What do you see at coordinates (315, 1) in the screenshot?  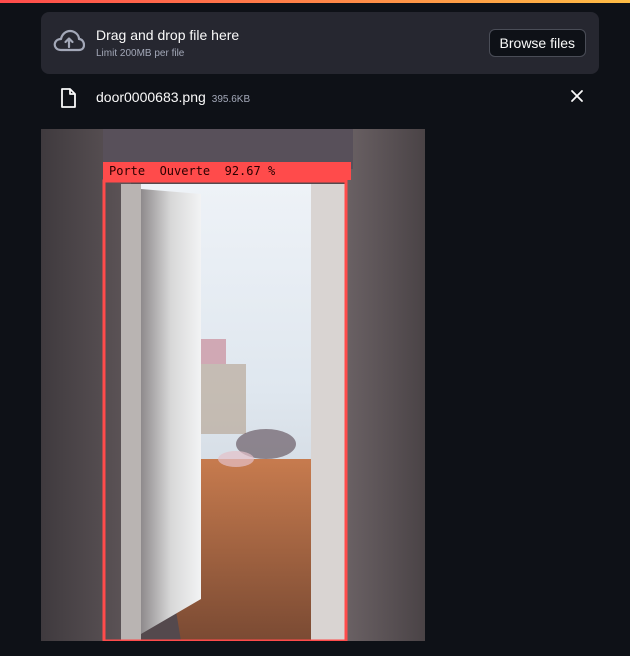 I see `top-decoration-bar` at bounding box center [315, 1].